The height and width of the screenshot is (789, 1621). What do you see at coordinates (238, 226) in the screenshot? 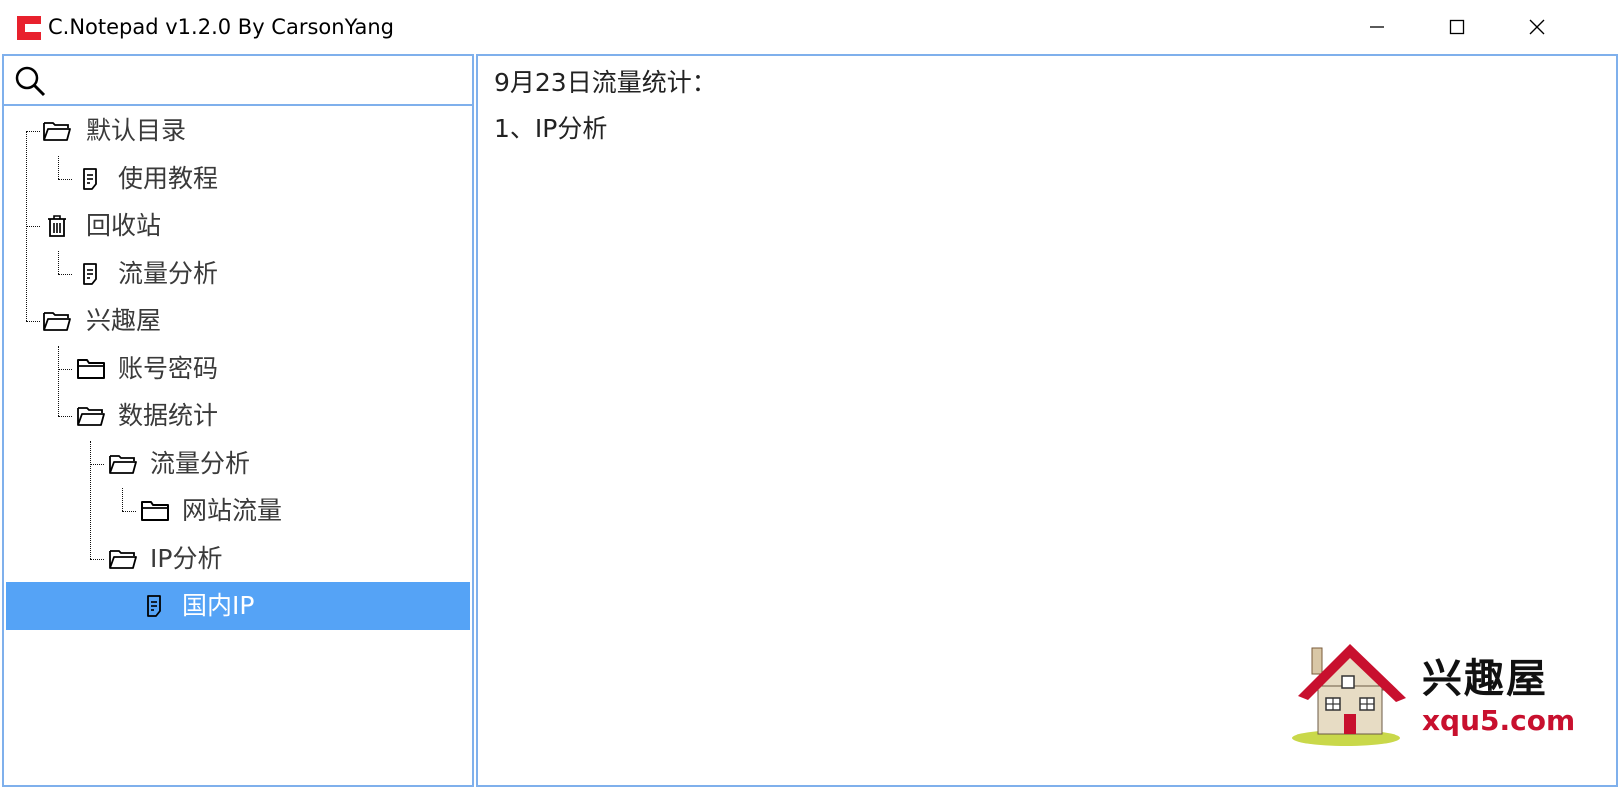
I see `tree-item-trash: 回收站` at bounding box center [238, 226].